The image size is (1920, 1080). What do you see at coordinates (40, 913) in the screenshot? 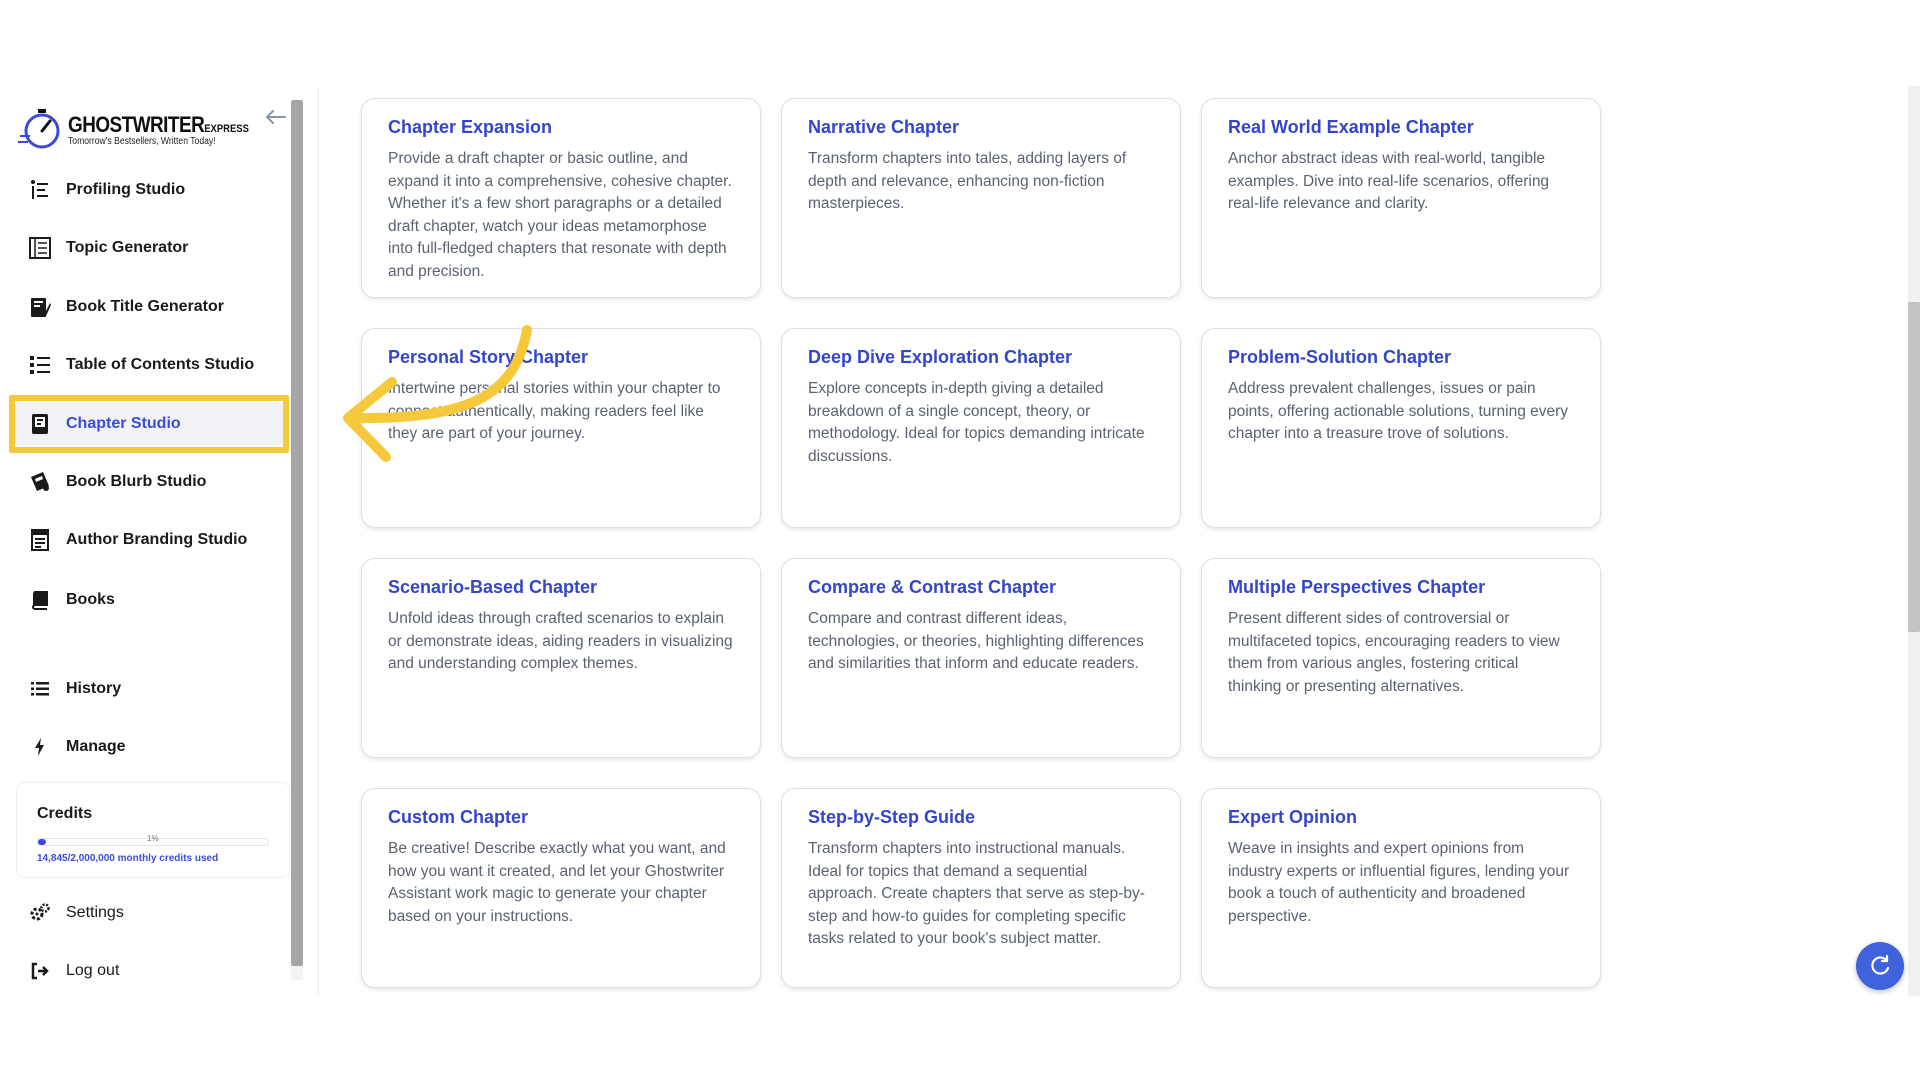
I see `gears-icon` at bounding box center [40, 913].